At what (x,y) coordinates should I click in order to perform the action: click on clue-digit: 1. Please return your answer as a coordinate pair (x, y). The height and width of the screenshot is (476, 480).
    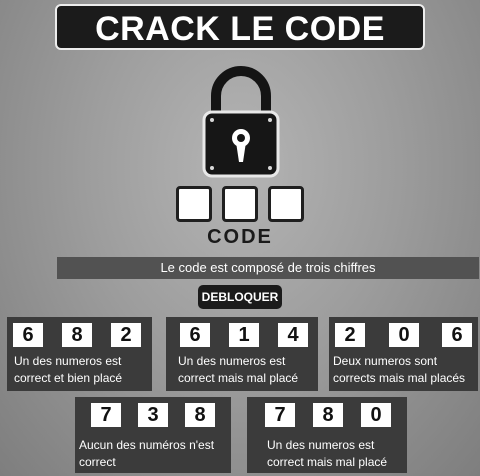
    Looking at the image, I should click on (244, 335).